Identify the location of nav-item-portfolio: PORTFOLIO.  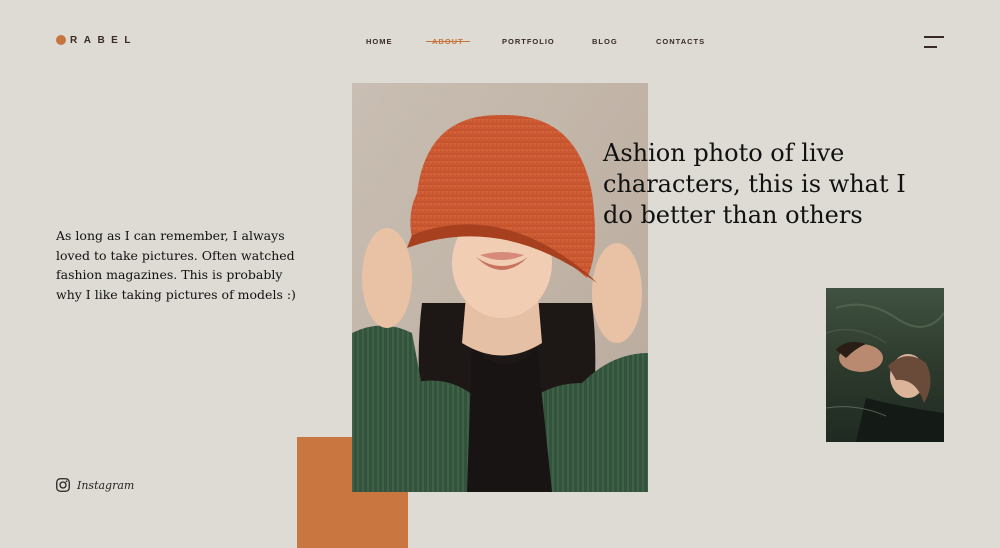
(528, 41).